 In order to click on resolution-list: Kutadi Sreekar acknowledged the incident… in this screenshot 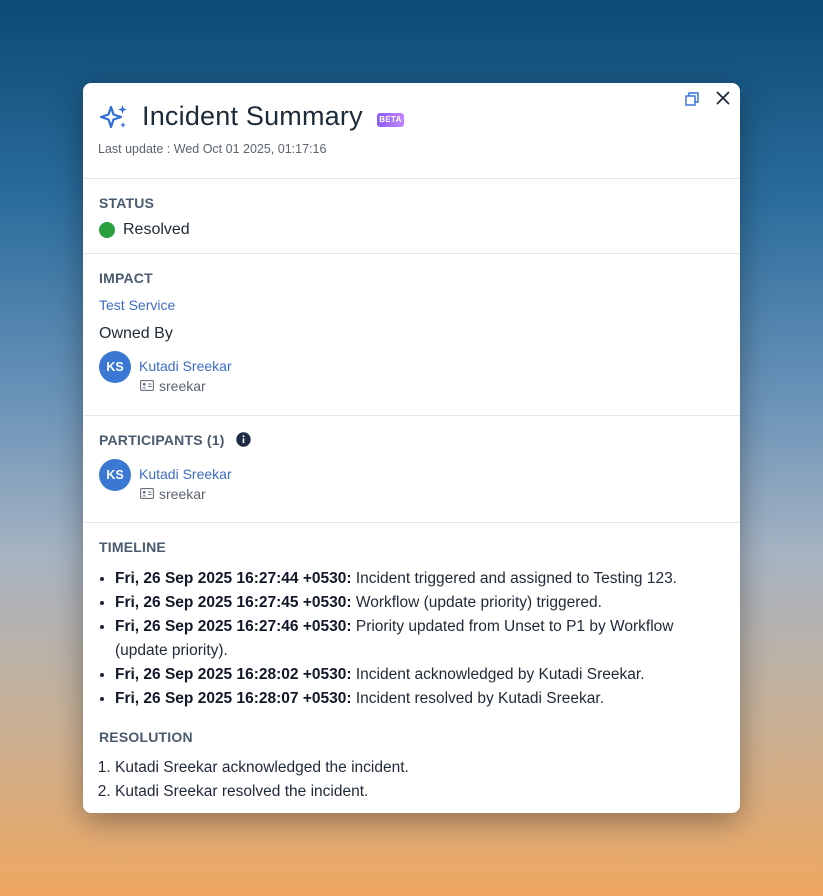, I will do `click(421, 780)`.